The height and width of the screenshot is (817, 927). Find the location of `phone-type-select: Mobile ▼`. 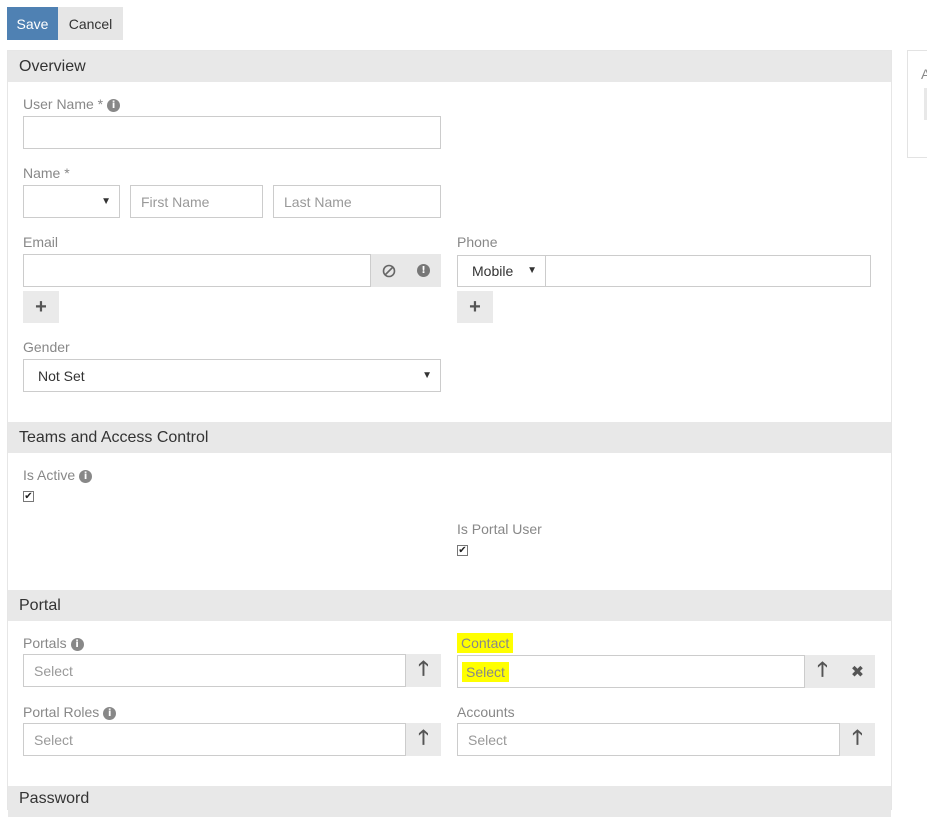

phone-type-select: Mobile ▼ is located at coordinates (501, 271).